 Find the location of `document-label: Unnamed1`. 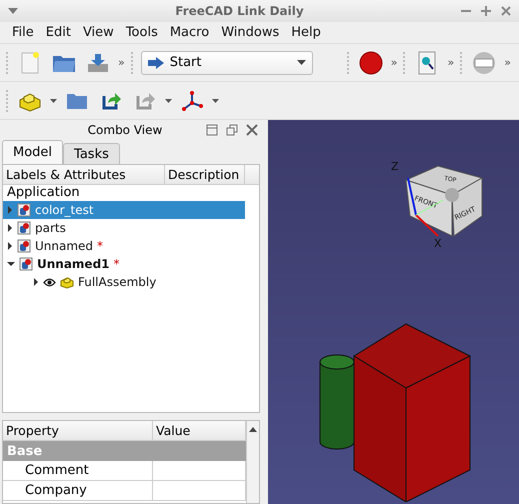

document-label: Unnamed1 is located at coordinates (73, 264).